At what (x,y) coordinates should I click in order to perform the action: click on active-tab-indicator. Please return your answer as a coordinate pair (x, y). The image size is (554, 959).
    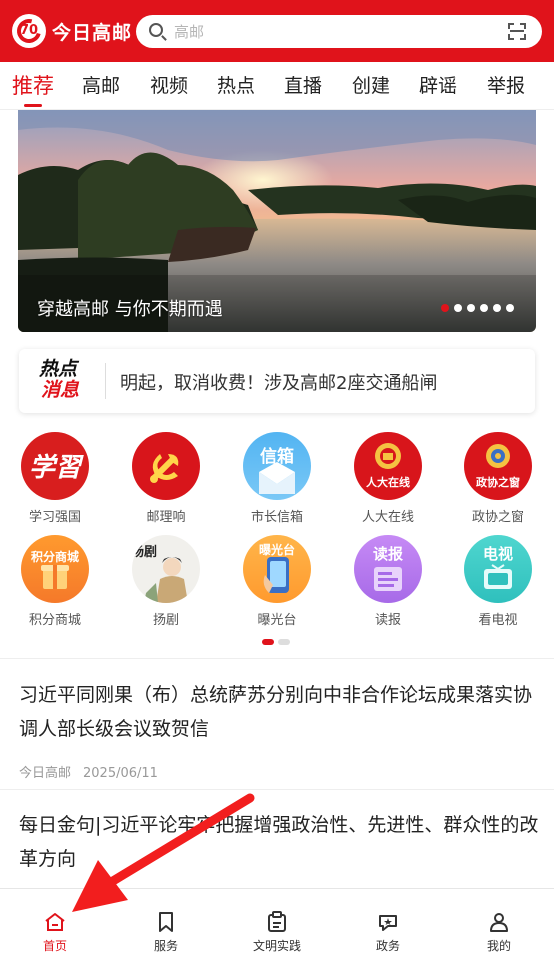
    Looking at the image, I should click on (33, 105).